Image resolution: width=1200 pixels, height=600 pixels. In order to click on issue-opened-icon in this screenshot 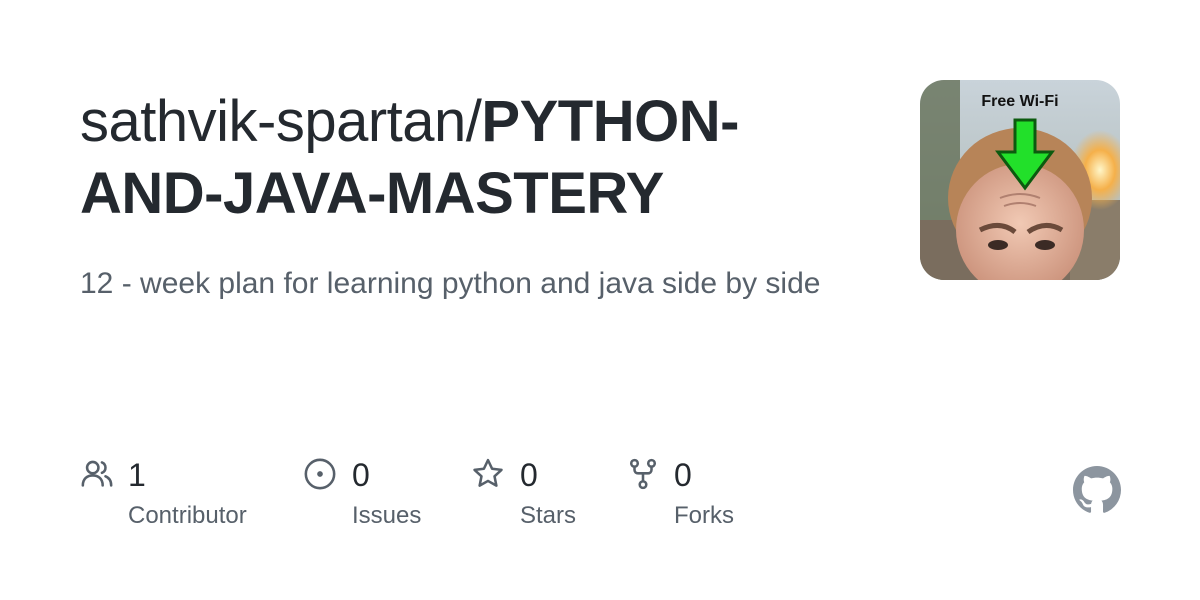, I will do `click(320, 474)`.